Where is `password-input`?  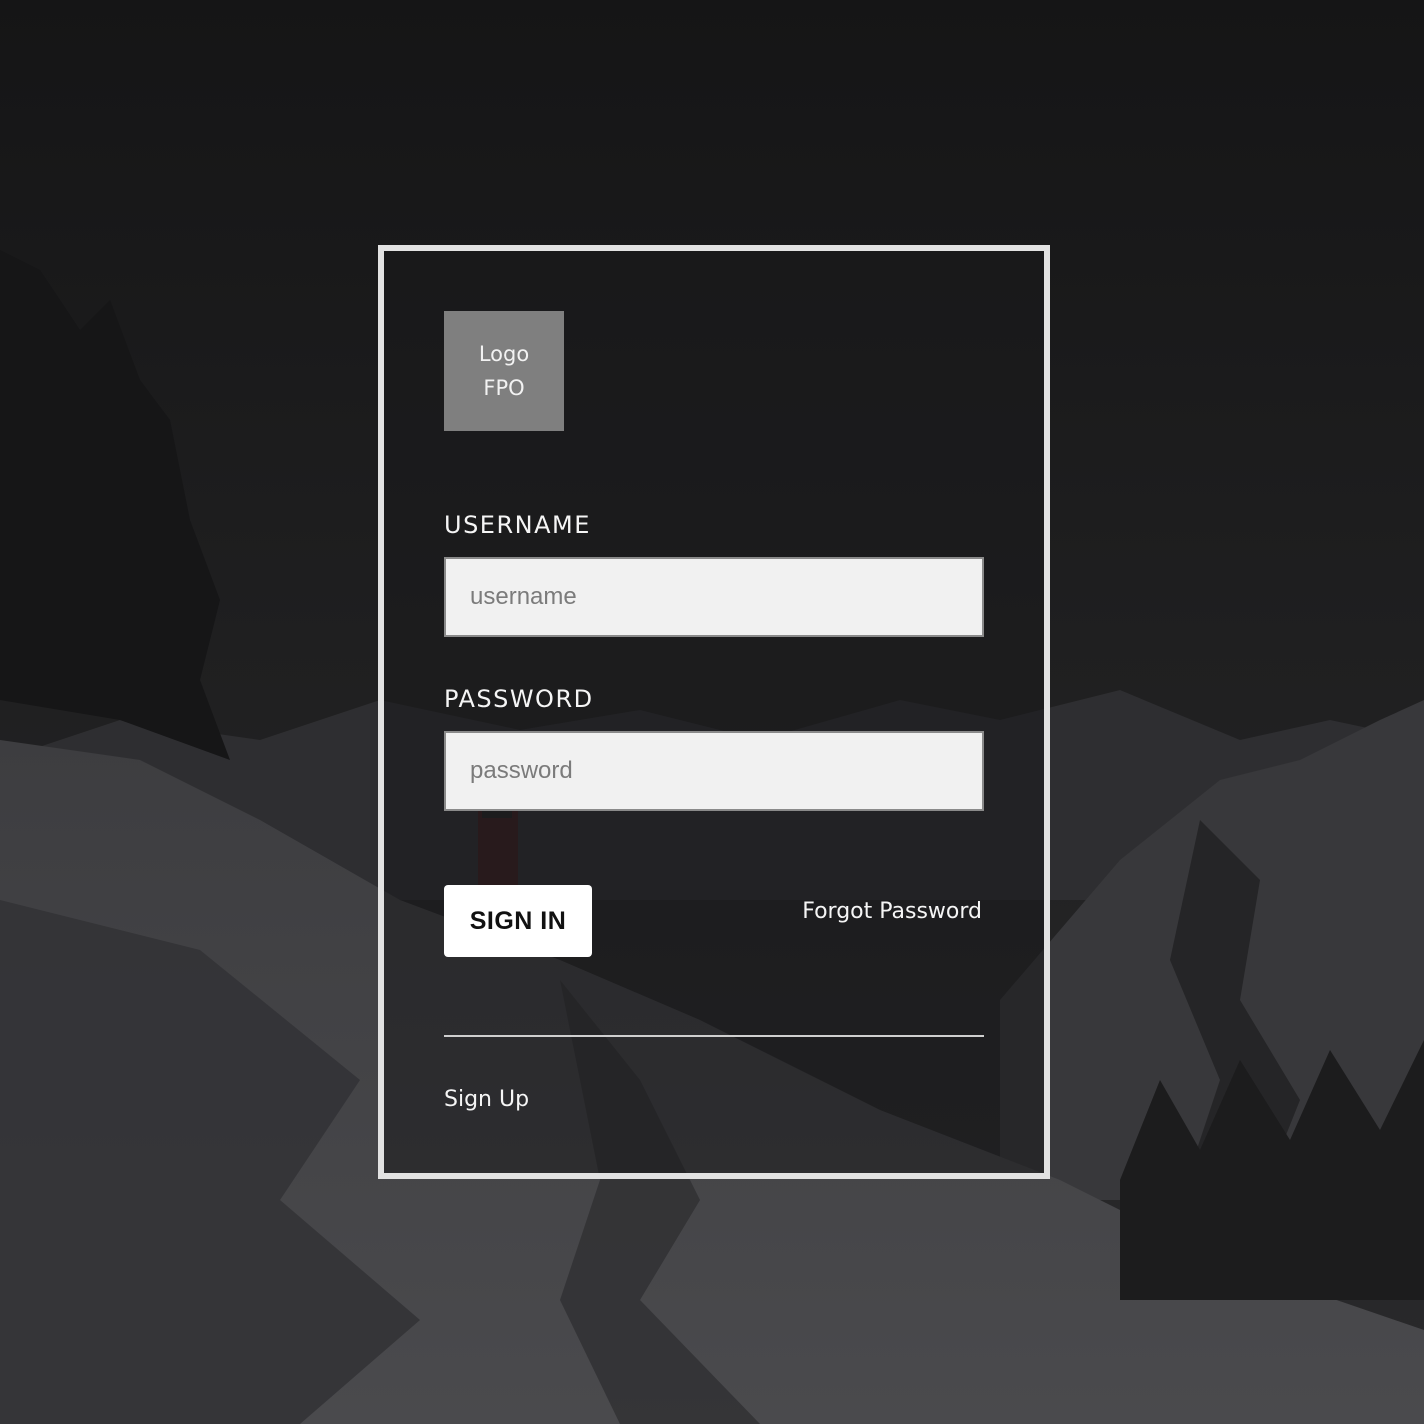 password-input is located at coordinates (714, 771).